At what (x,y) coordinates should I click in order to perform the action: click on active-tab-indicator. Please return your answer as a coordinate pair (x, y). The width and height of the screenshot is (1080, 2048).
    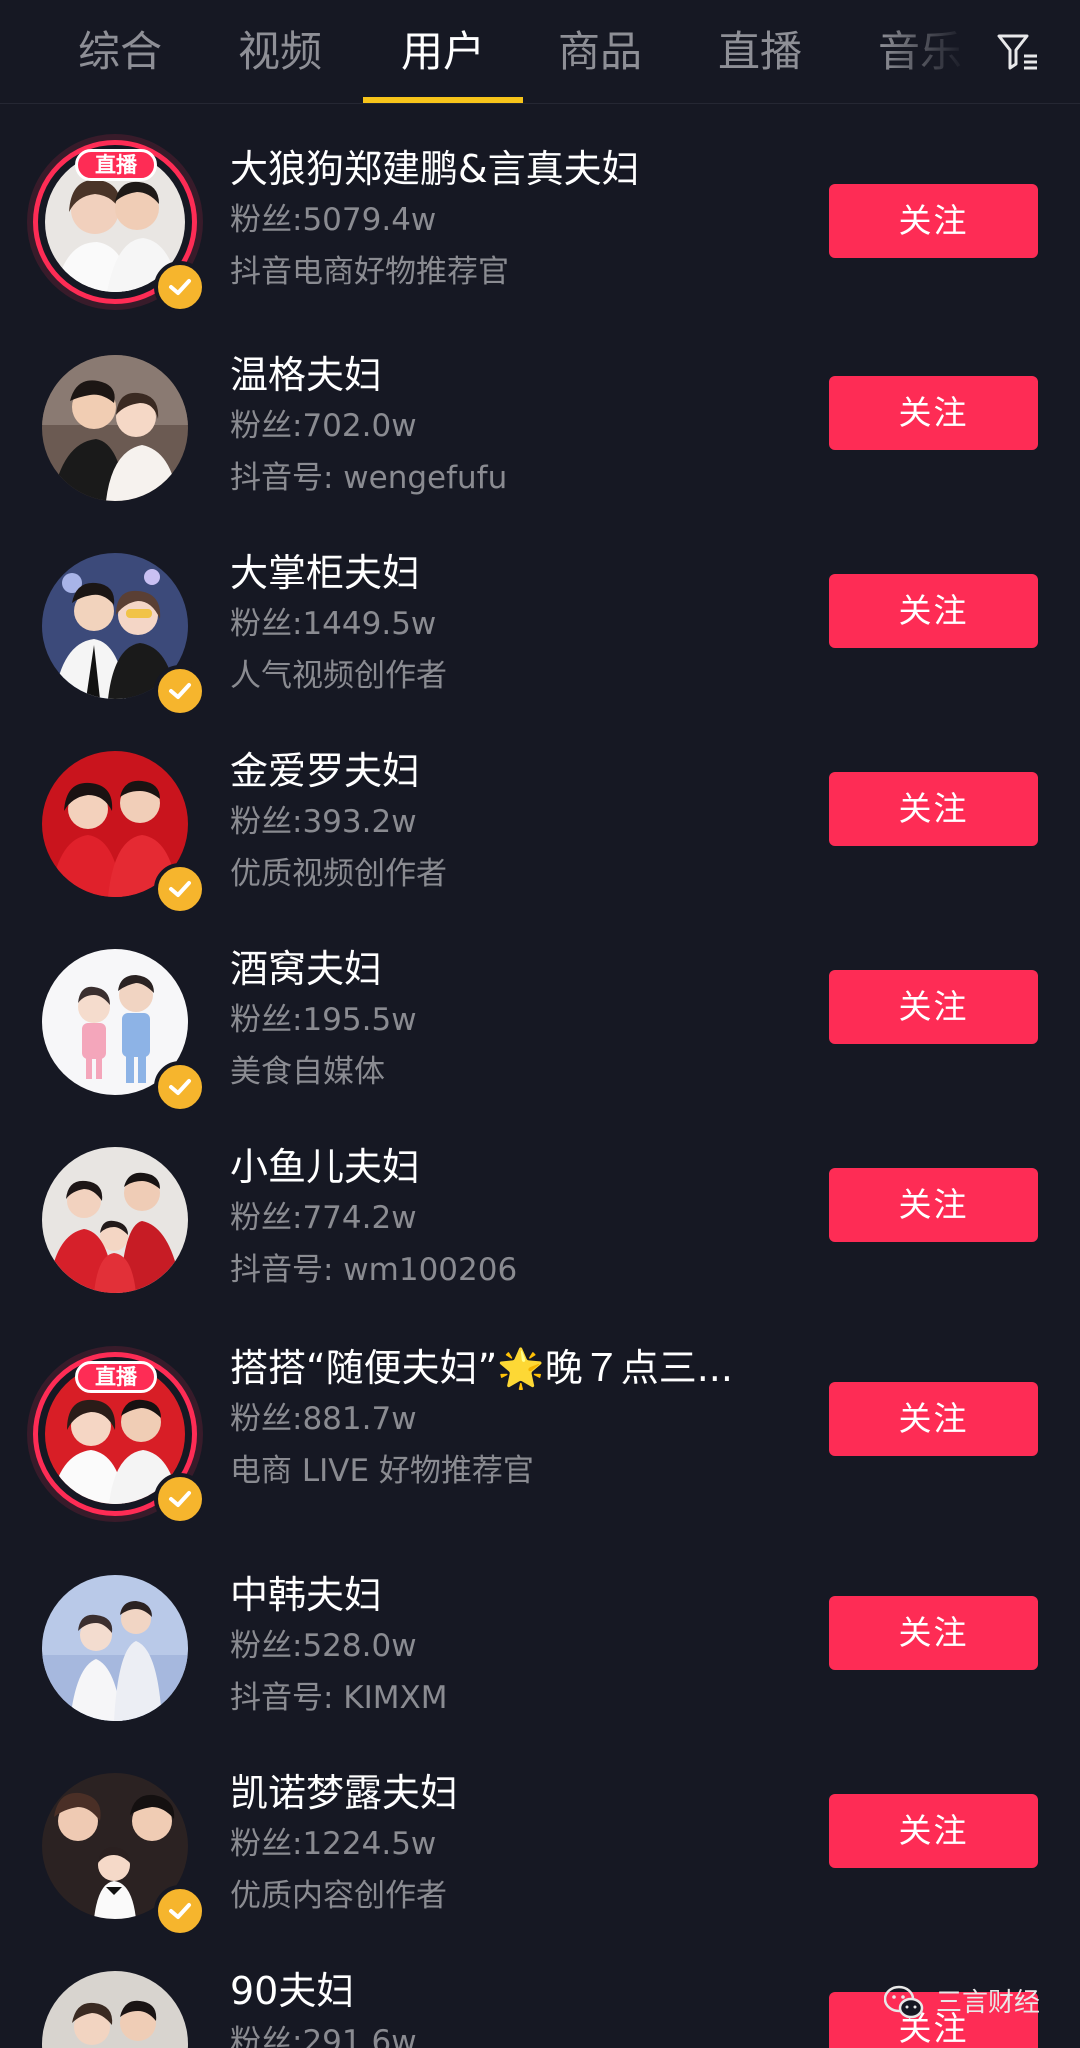
    Looking at the image, I should click on (443, 100).